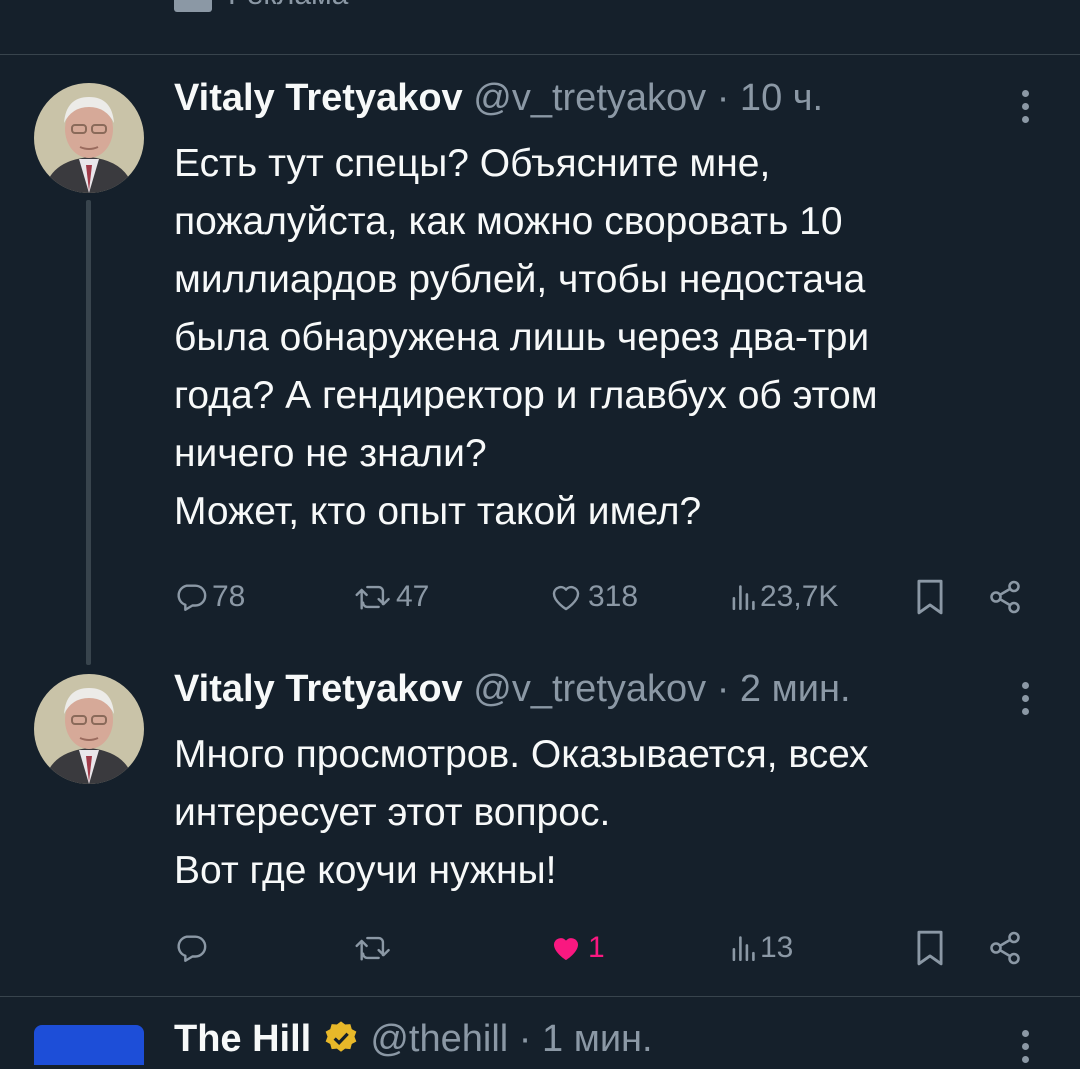 The image size is (1080, 1069). I want to click on retweet-button: 47, so click(391, 597).